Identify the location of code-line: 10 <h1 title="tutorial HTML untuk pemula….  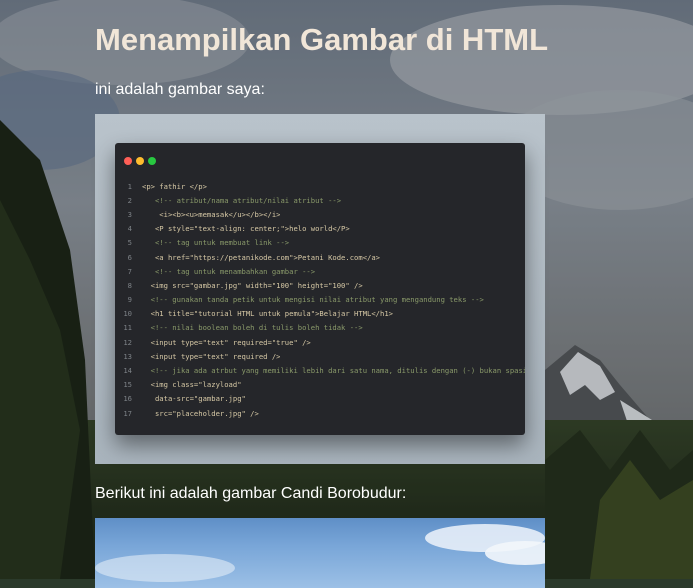
(320, 314).